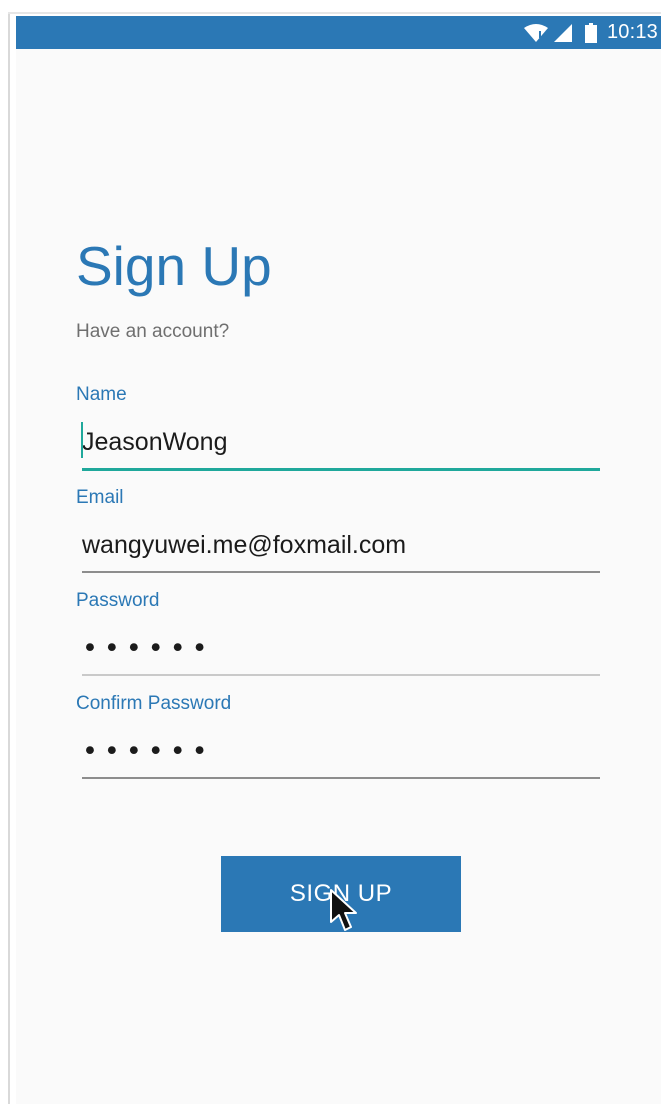 The image size is (661, 1104). Describe the element at coordinates (118, 600) in the screenshot. I see `password-field-label: Password` at that location.